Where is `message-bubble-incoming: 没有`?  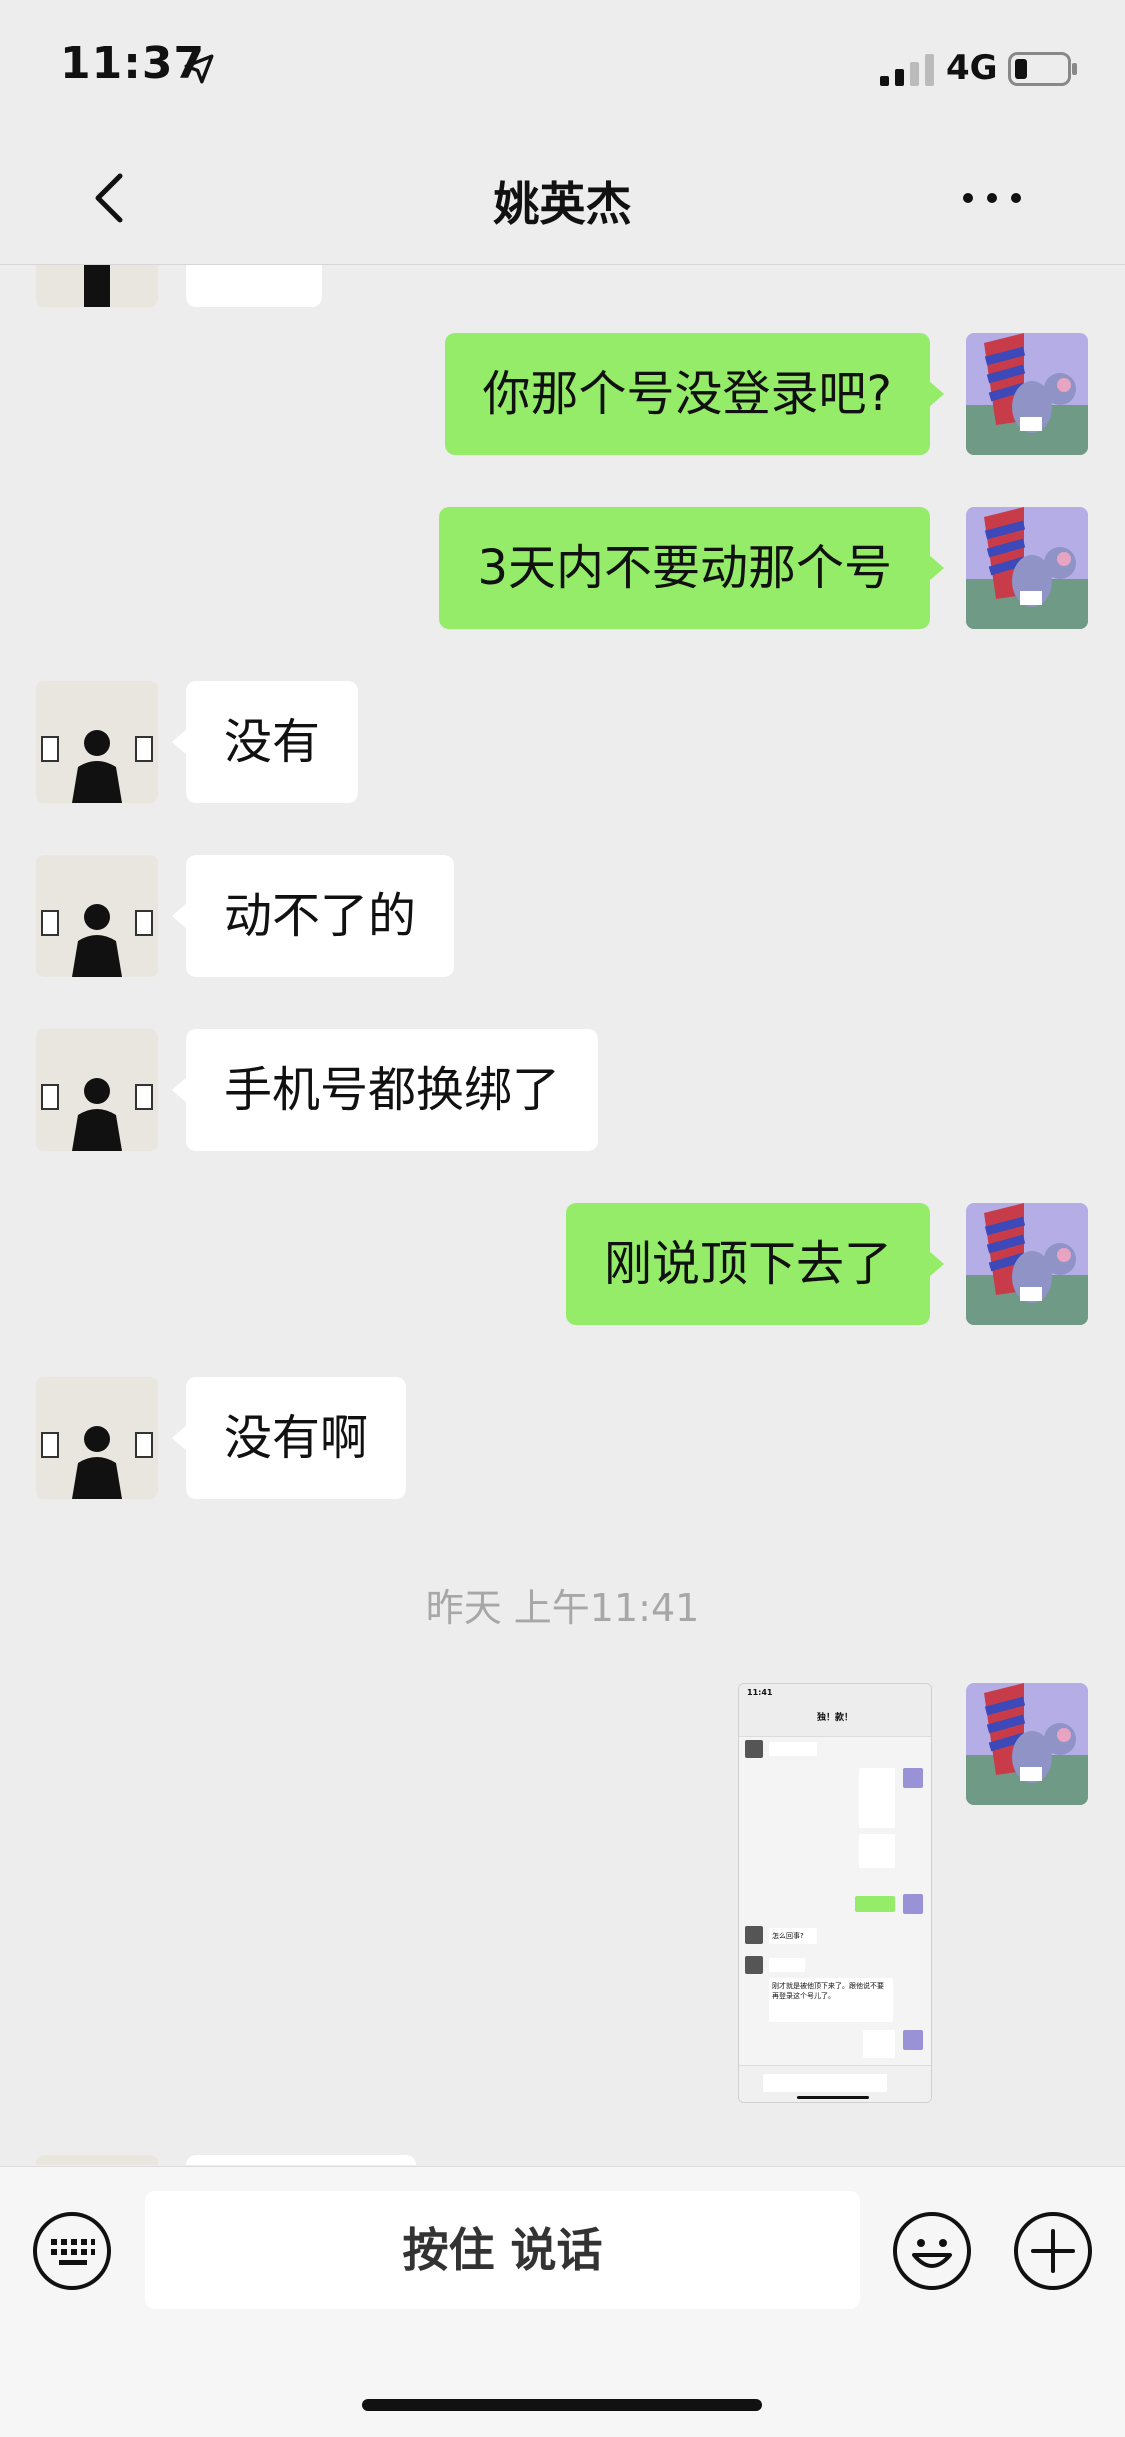
message-bubble-incoming: 没有 is located at coordinates (265, 742).